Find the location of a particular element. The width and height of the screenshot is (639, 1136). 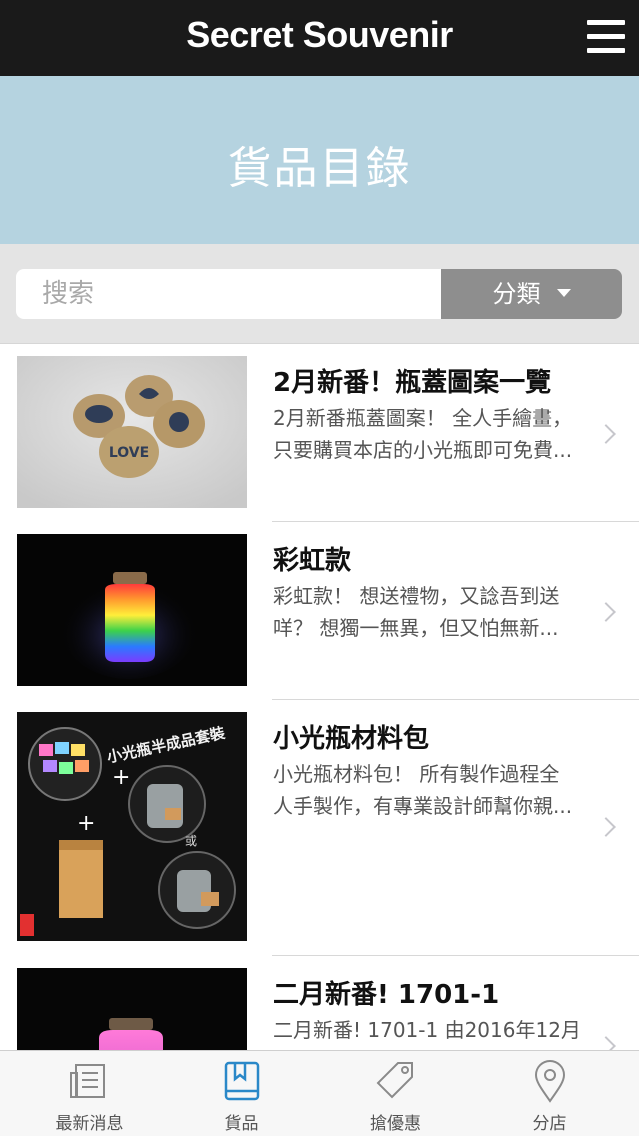

tag-icon is located at coordinates (394, 1080).